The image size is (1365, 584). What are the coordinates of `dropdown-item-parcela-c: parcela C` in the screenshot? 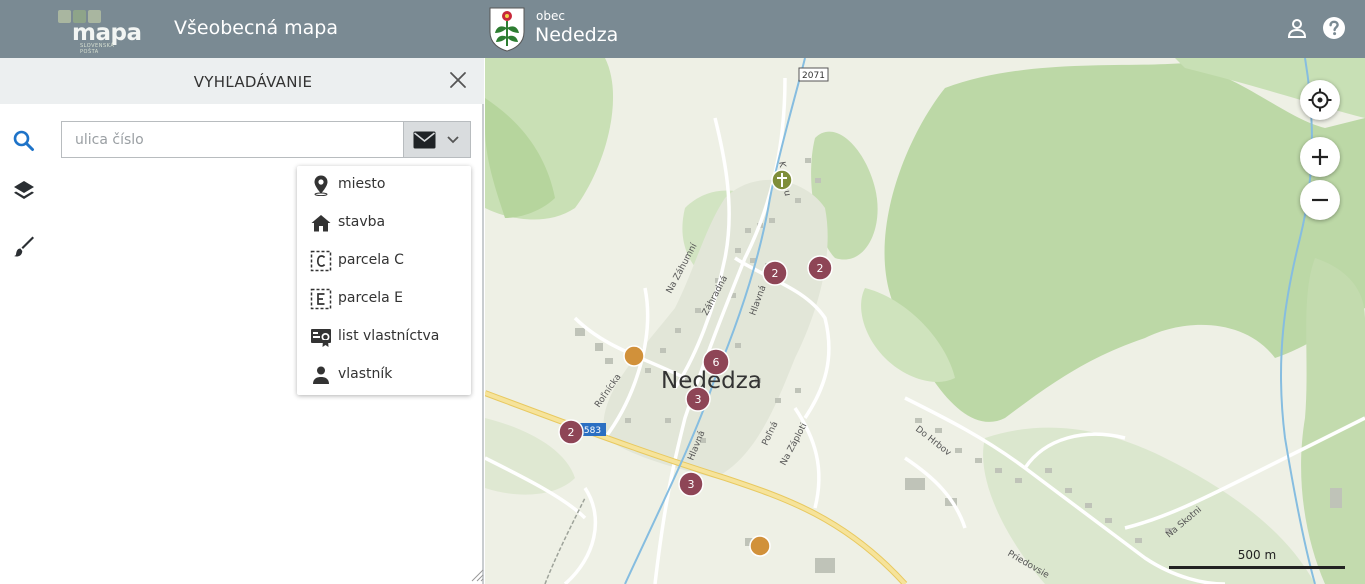 It's located at (384, 261).